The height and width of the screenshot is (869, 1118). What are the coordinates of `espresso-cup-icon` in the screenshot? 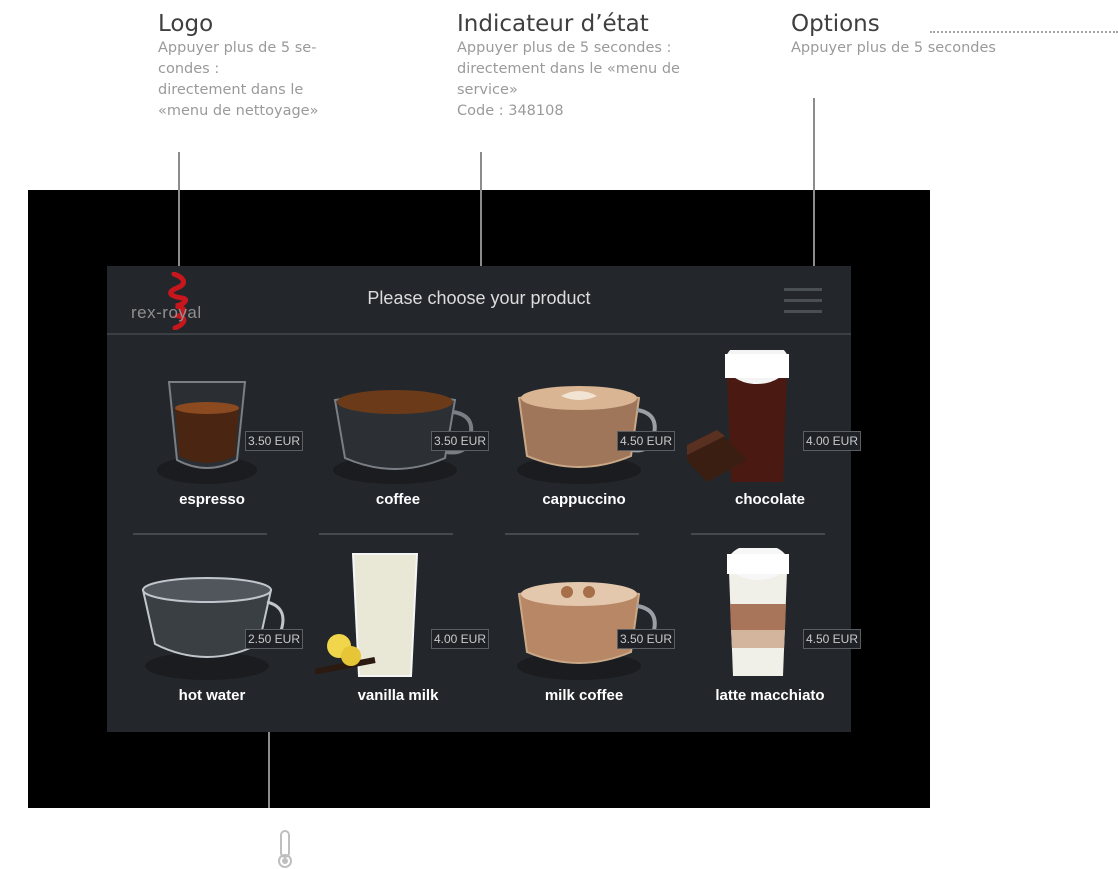 It's located at (207, 432).